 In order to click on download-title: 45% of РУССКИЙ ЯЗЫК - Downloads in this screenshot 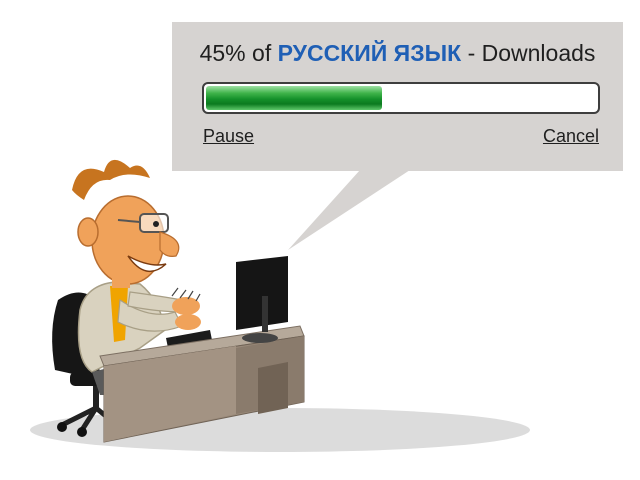, I will do `click(397, 53)`.